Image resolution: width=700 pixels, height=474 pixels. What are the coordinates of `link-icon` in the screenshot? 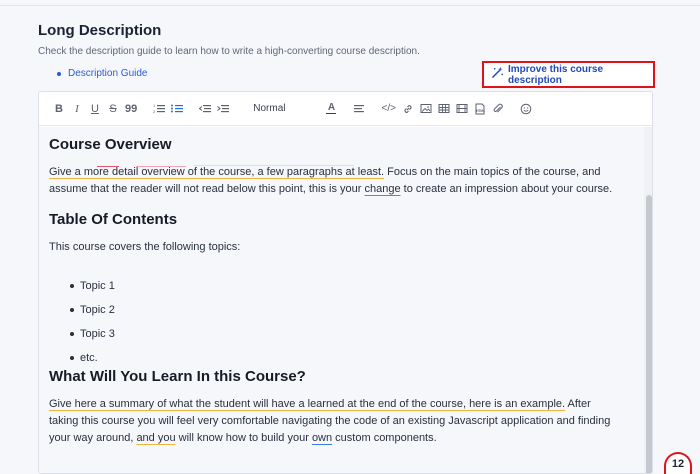 It's located at (408, 109).